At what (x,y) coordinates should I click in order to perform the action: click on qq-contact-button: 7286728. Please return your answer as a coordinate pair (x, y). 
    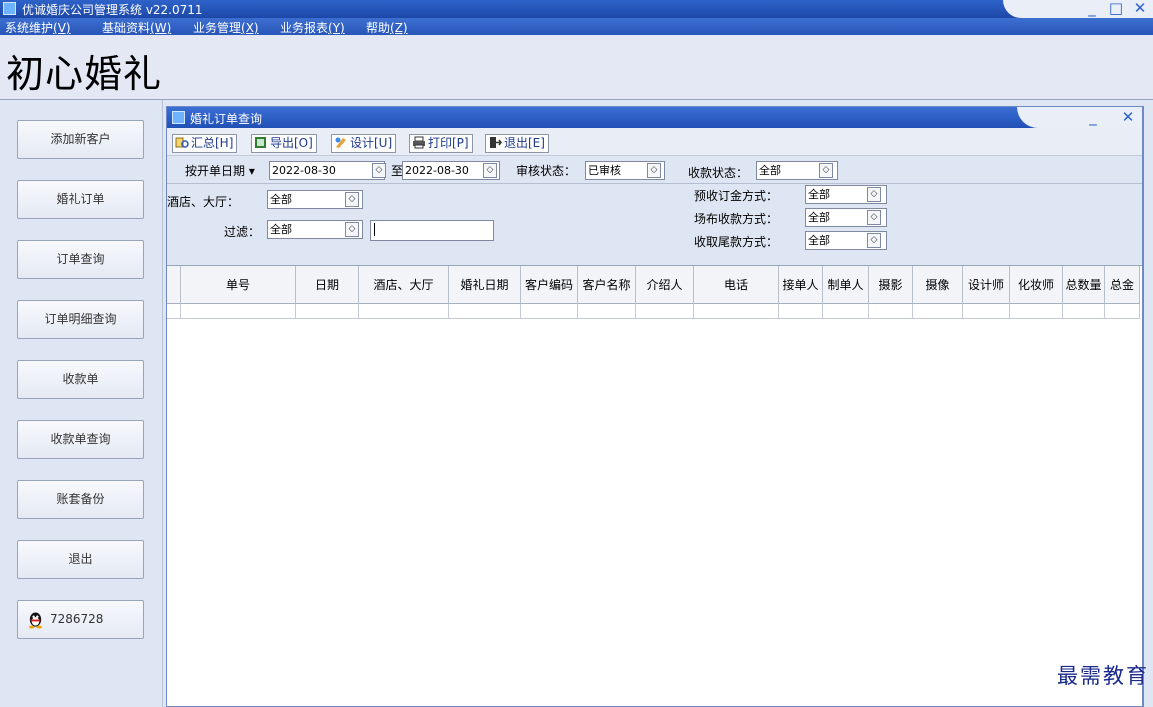
    Looking at the image, I should click on (80, 619).